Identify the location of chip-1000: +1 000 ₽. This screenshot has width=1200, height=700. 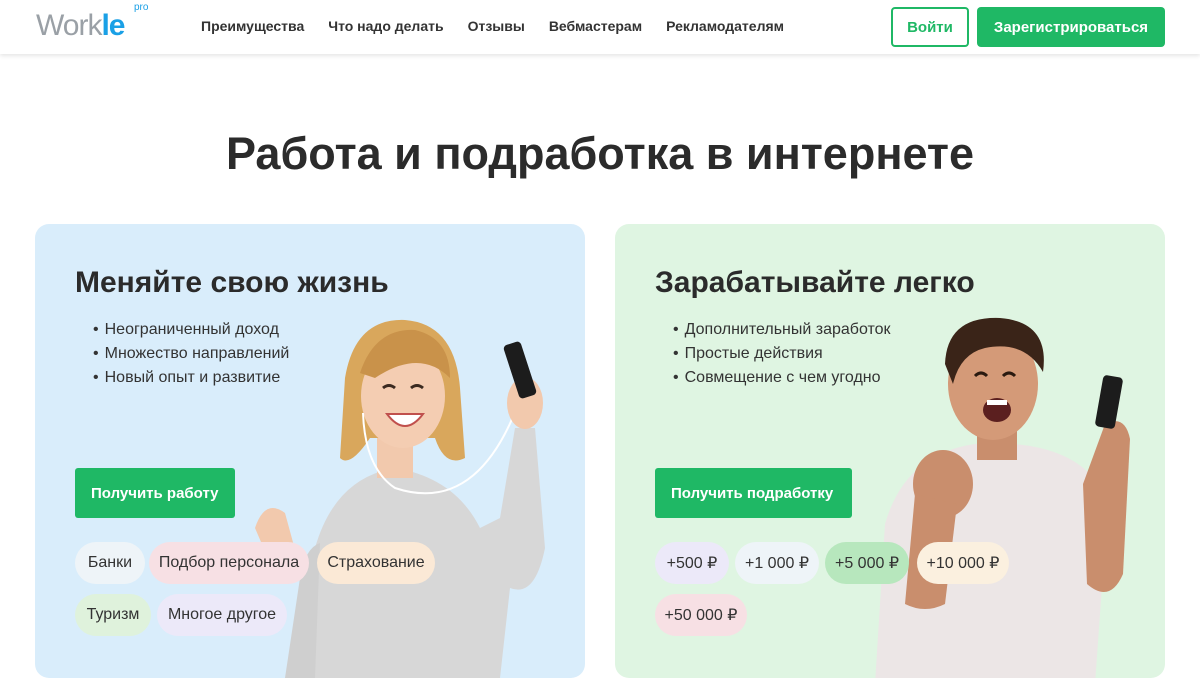
(777, 563).